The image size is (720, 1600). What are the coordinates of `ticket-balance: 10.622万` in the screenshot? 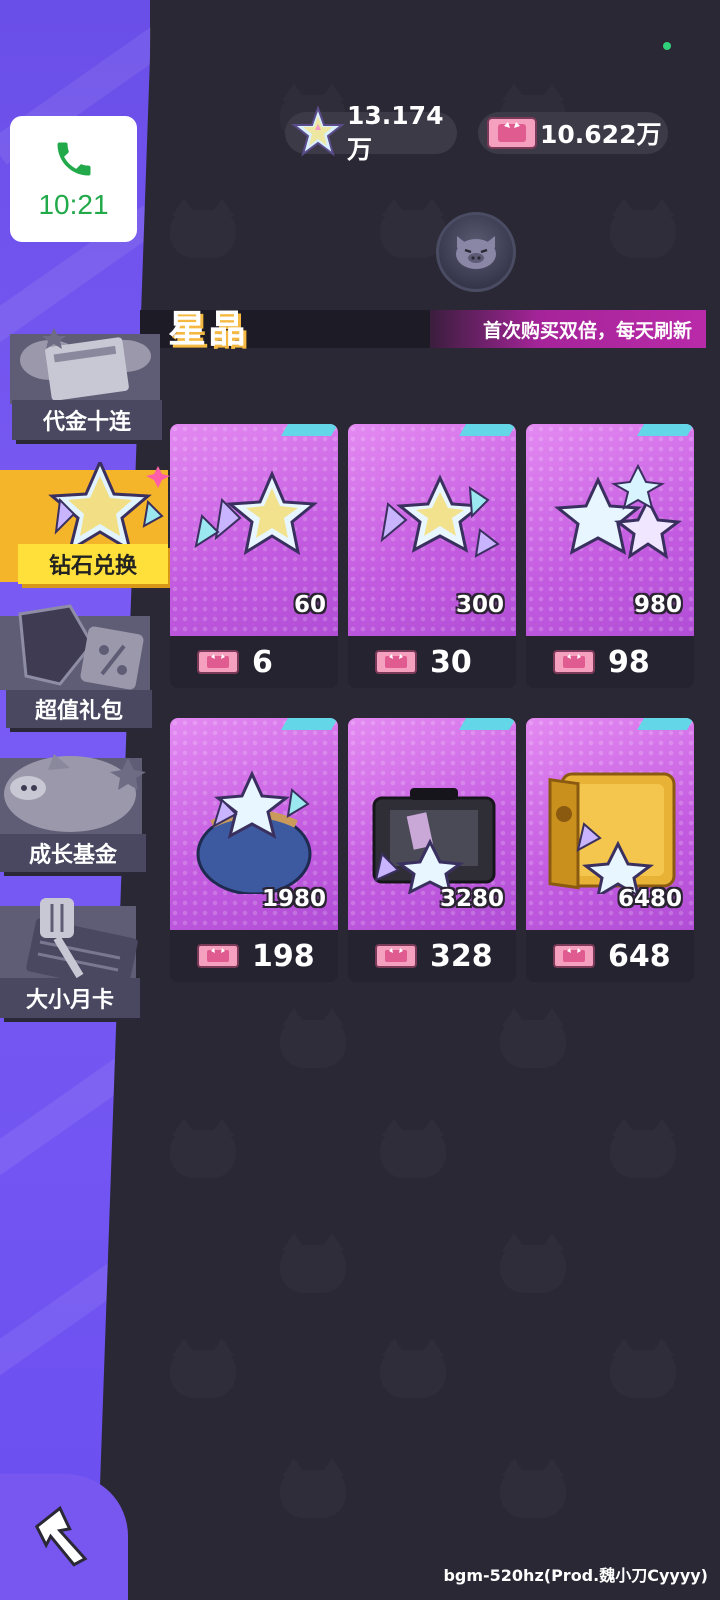 It's located at (573, 133).